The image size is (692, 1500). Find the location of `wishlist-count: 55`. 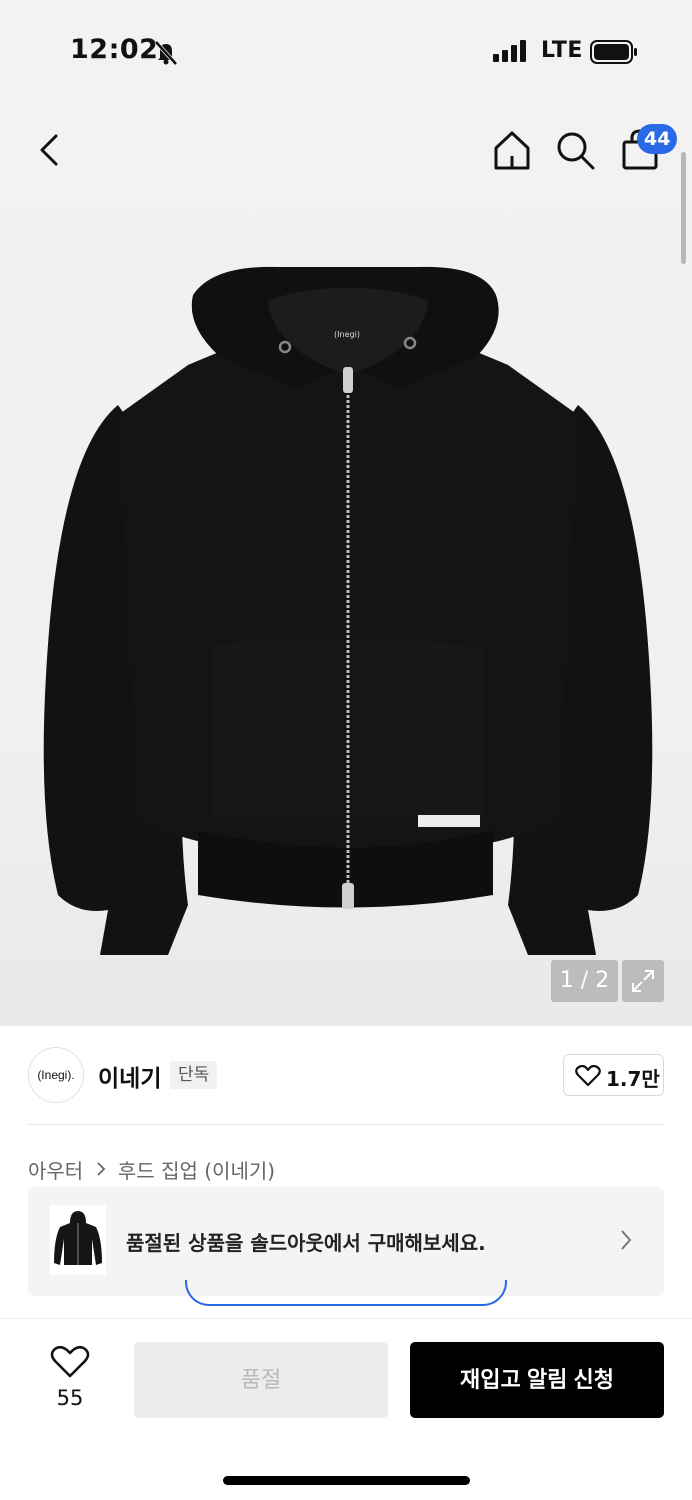

wishlist-count: 55 is located at coordinates (70, 1398).